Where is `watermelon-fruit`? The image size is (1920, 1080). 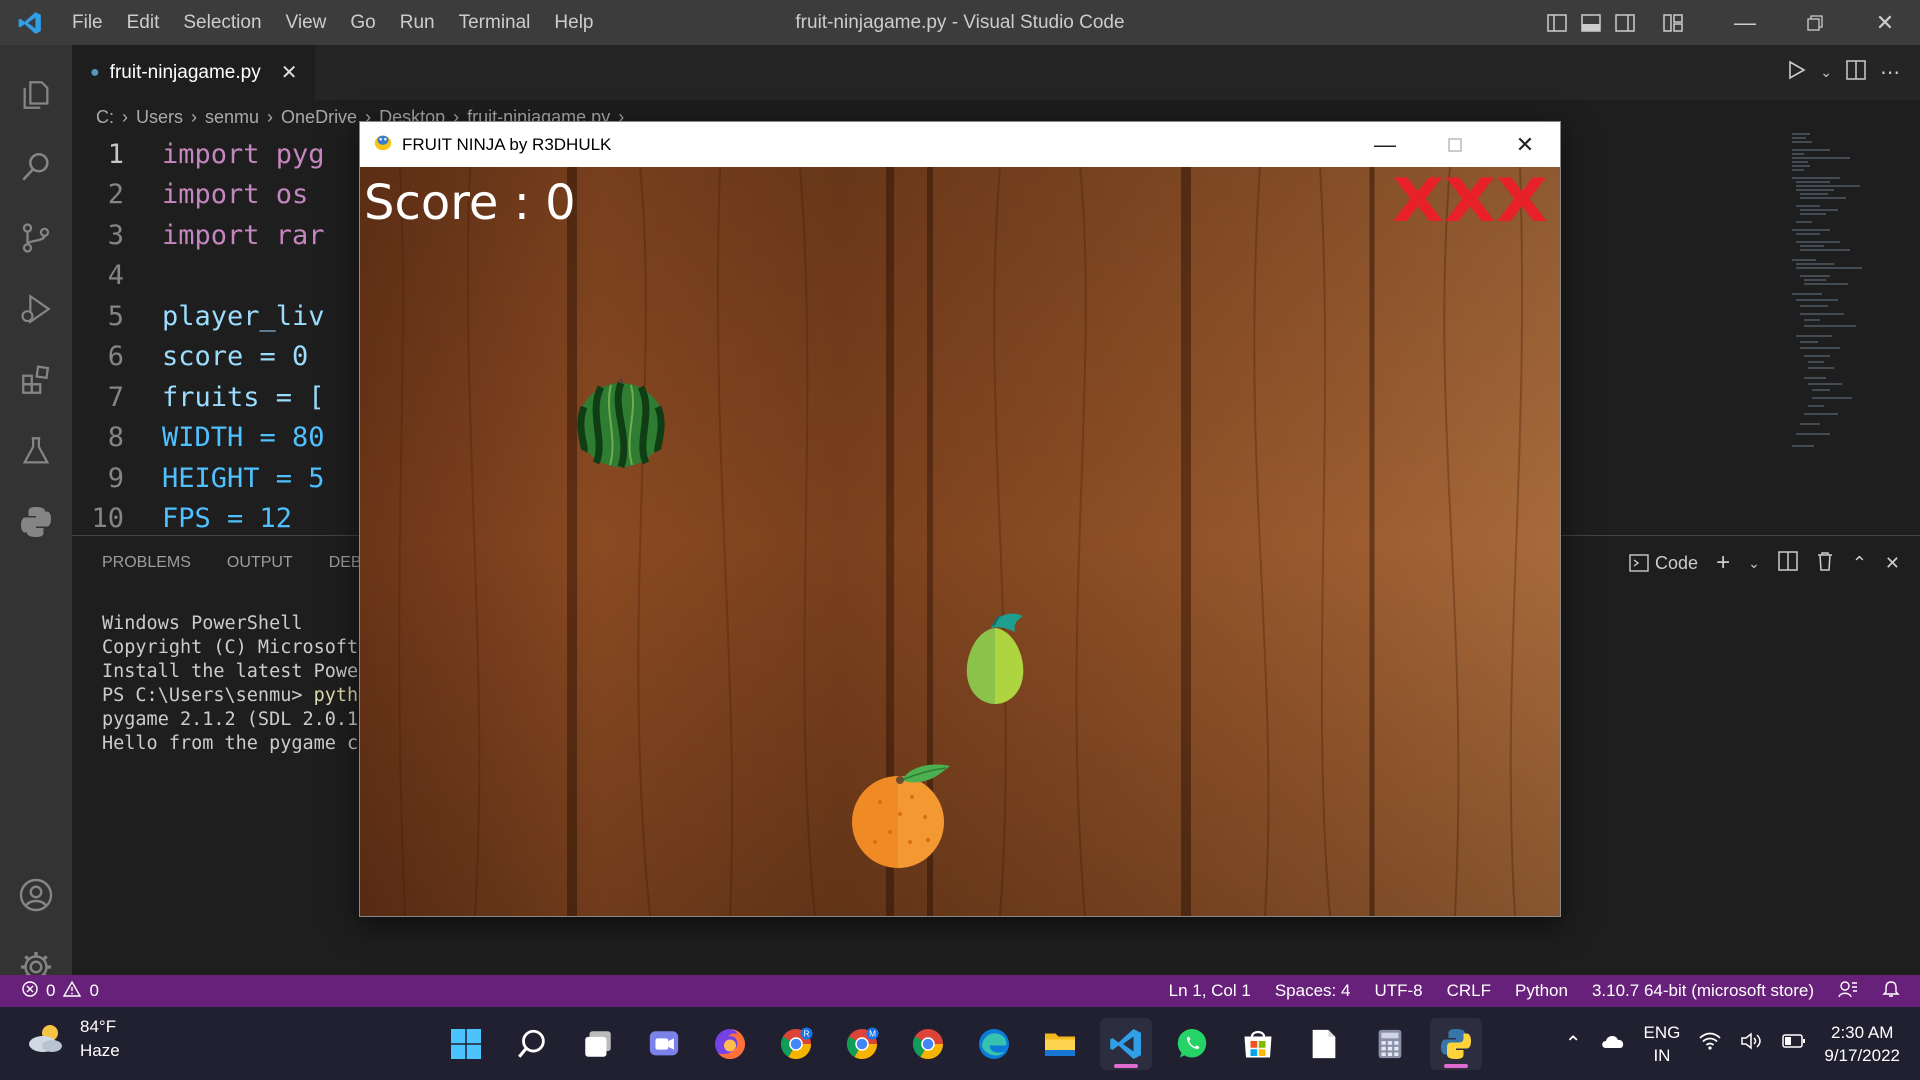 watermelon-fruit is located at coordinates (621, 425).